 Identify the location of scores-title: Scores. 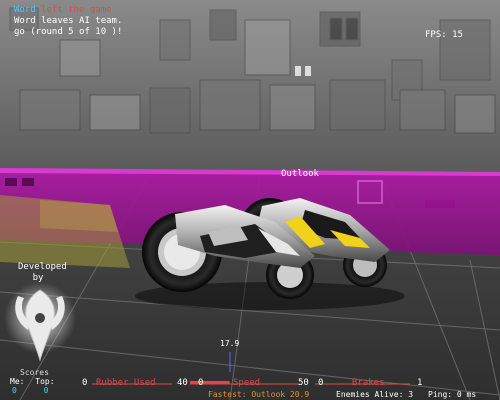
(34, 372).